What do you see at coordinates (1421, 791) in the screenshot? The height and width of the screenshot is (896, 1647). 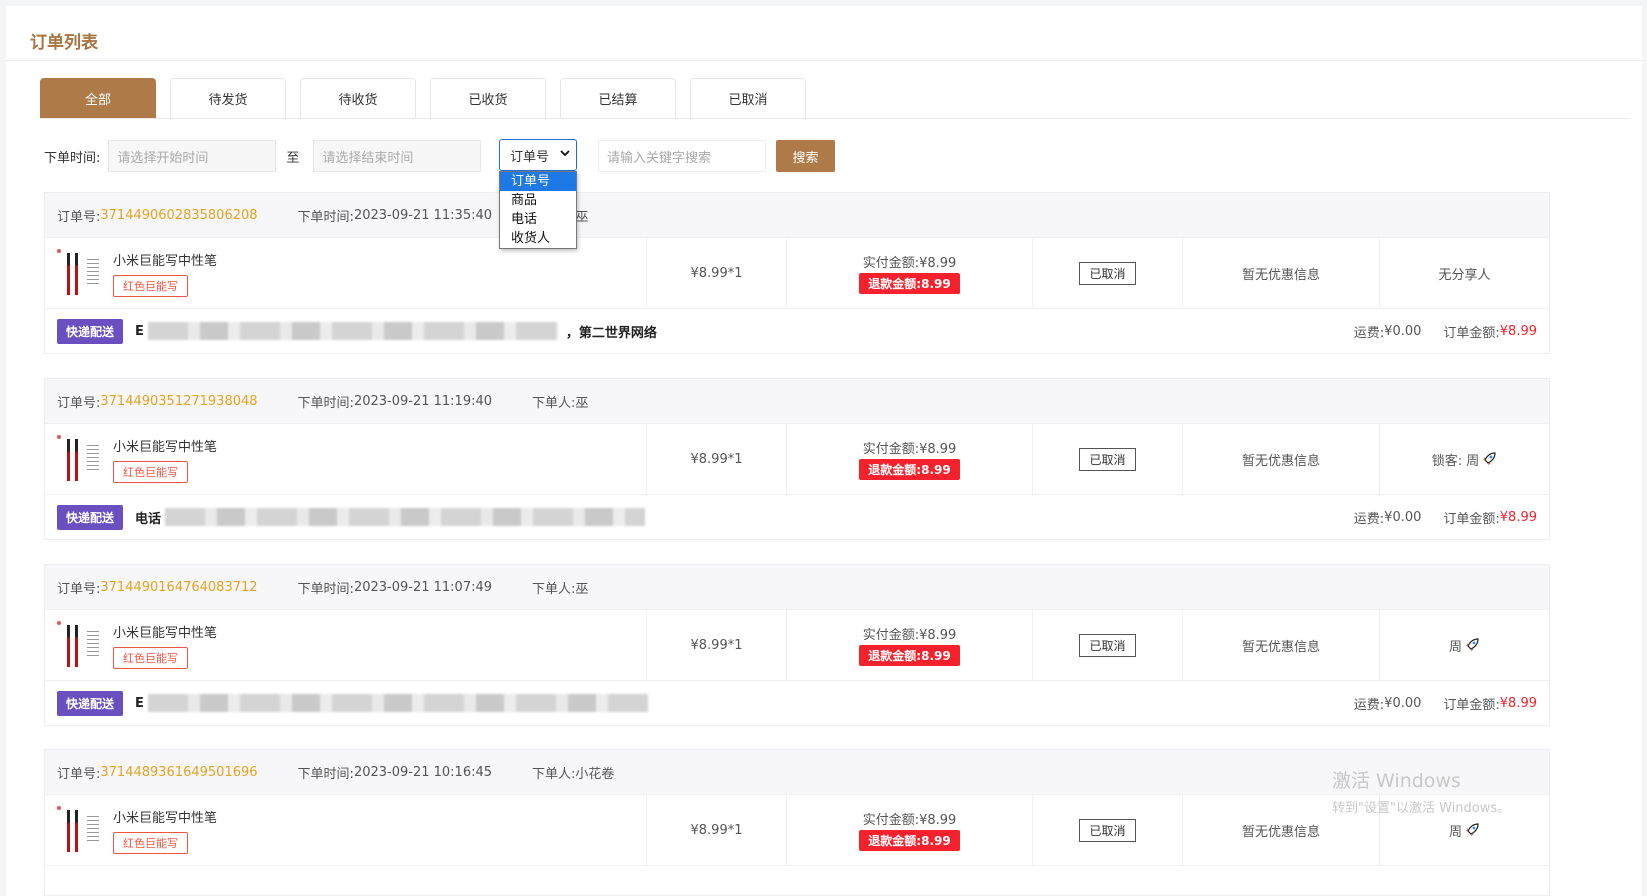 I see `windows-activation-watermark: 激活 Windows 转到"设置"以激活 Windows。` at bounding box center [1421, 791].